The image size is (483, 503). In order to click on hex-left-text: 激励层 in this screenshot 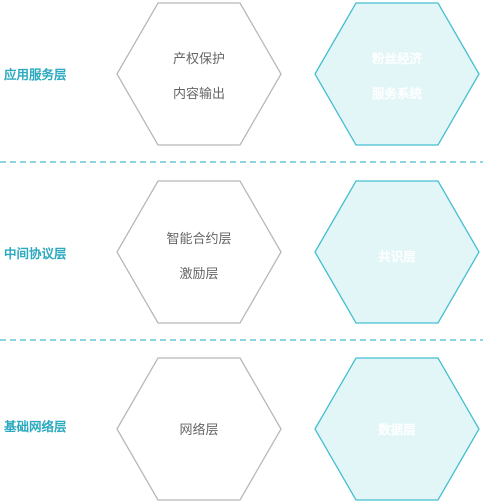, I will do `click(198, 274)`.